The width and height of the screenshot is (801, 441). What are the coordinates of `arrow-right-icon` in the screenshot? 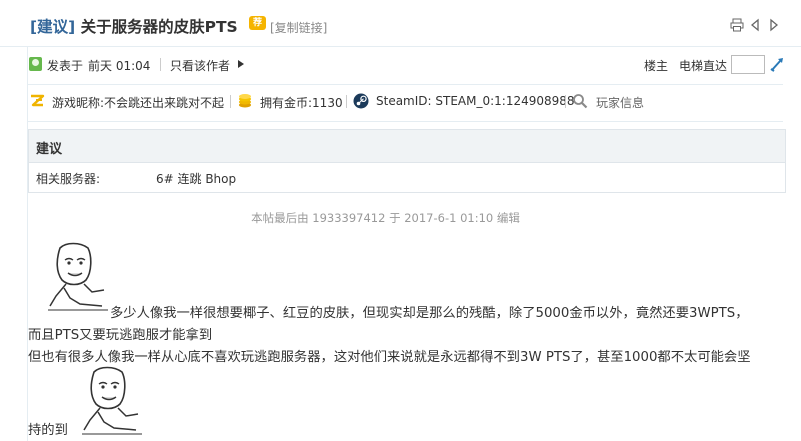 It's located at (241, 64).